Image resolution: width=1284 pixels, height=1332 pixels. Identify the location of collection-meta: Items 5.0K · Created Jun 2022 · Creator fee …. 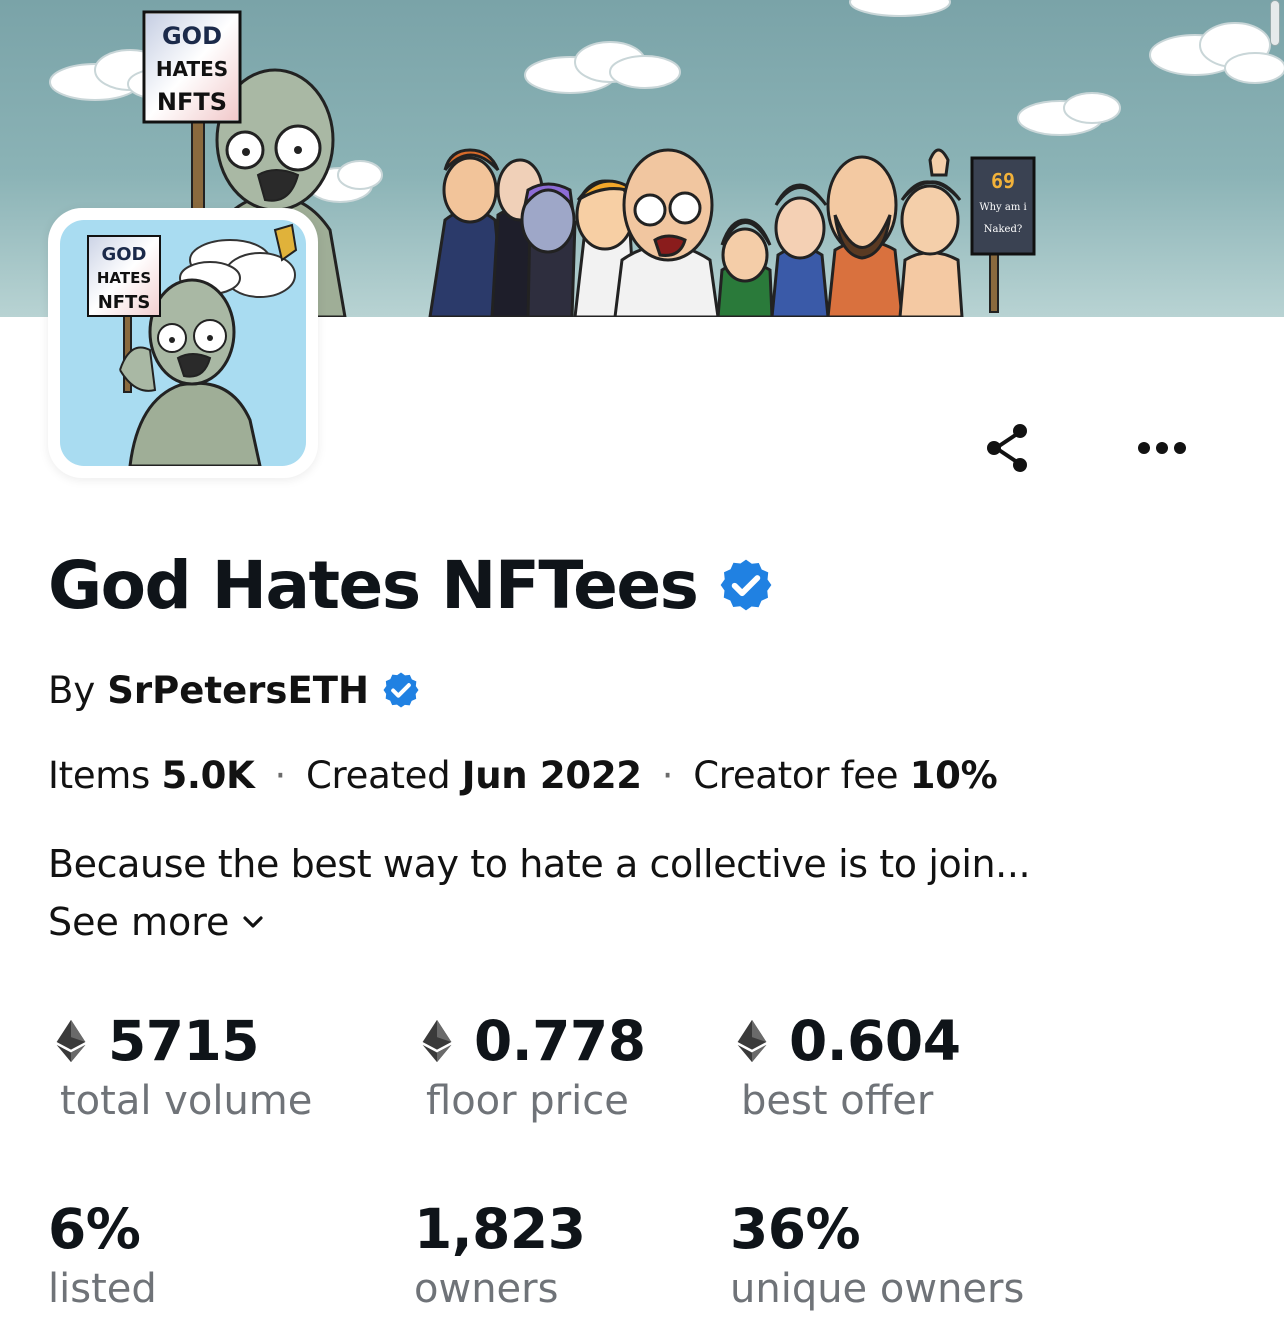
(523, 775).